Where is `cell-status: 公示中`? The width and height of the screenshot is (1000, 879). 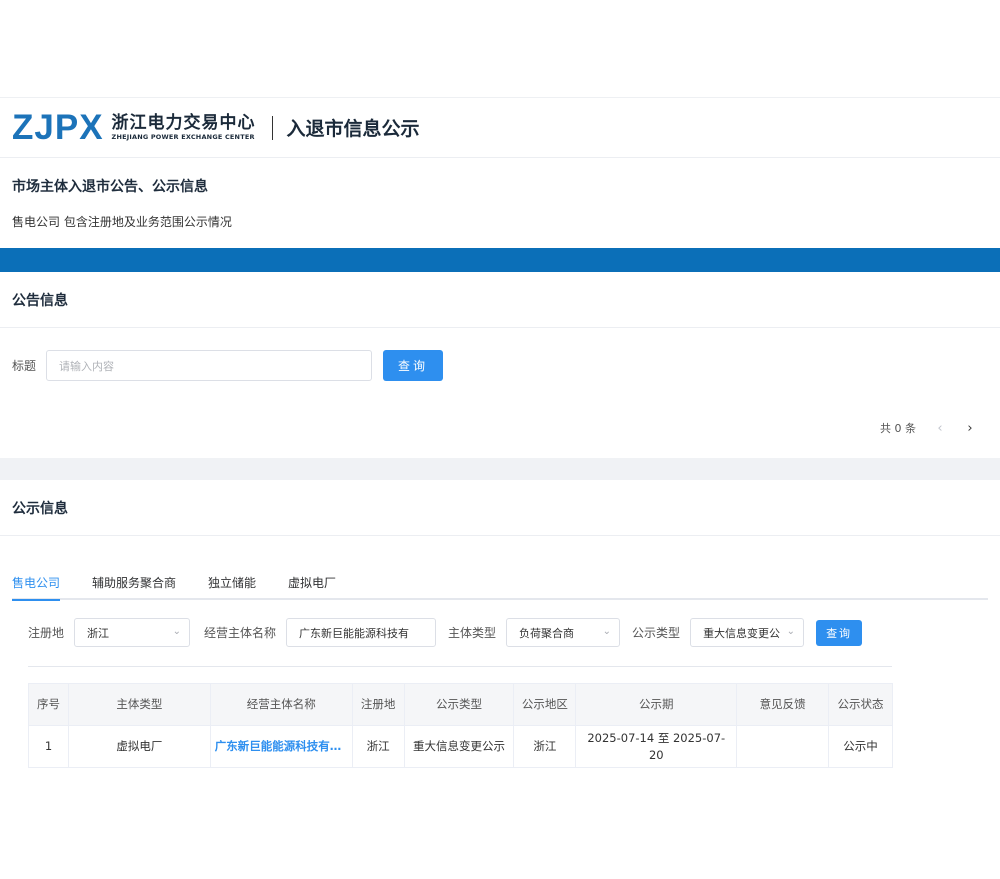 cell-status: 公示中 is located at coordinates (860, 746).